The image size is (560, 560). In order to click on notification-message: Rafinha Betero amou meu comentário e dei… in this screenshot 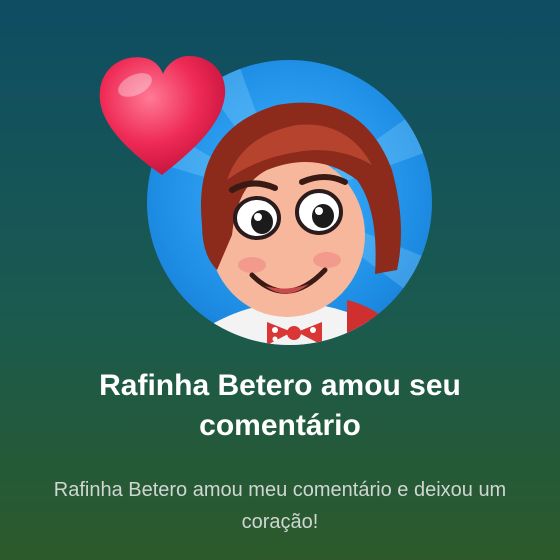, I will do `click(280, 506)`.